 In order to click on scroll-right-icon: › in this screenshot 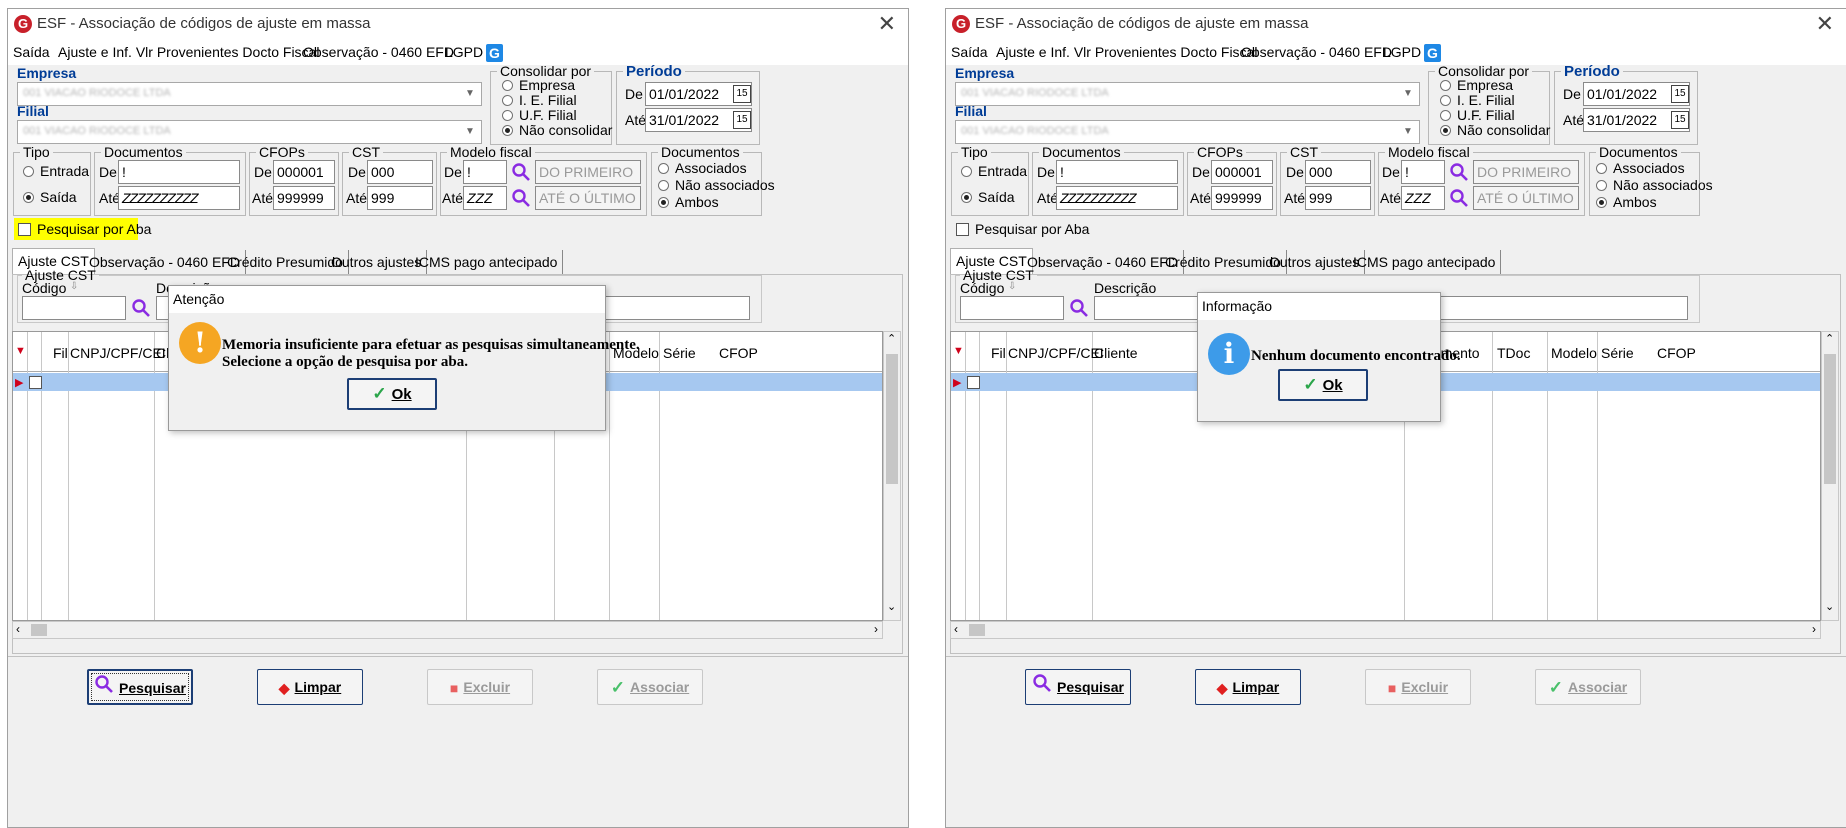, I will do `click(876, 629)`.